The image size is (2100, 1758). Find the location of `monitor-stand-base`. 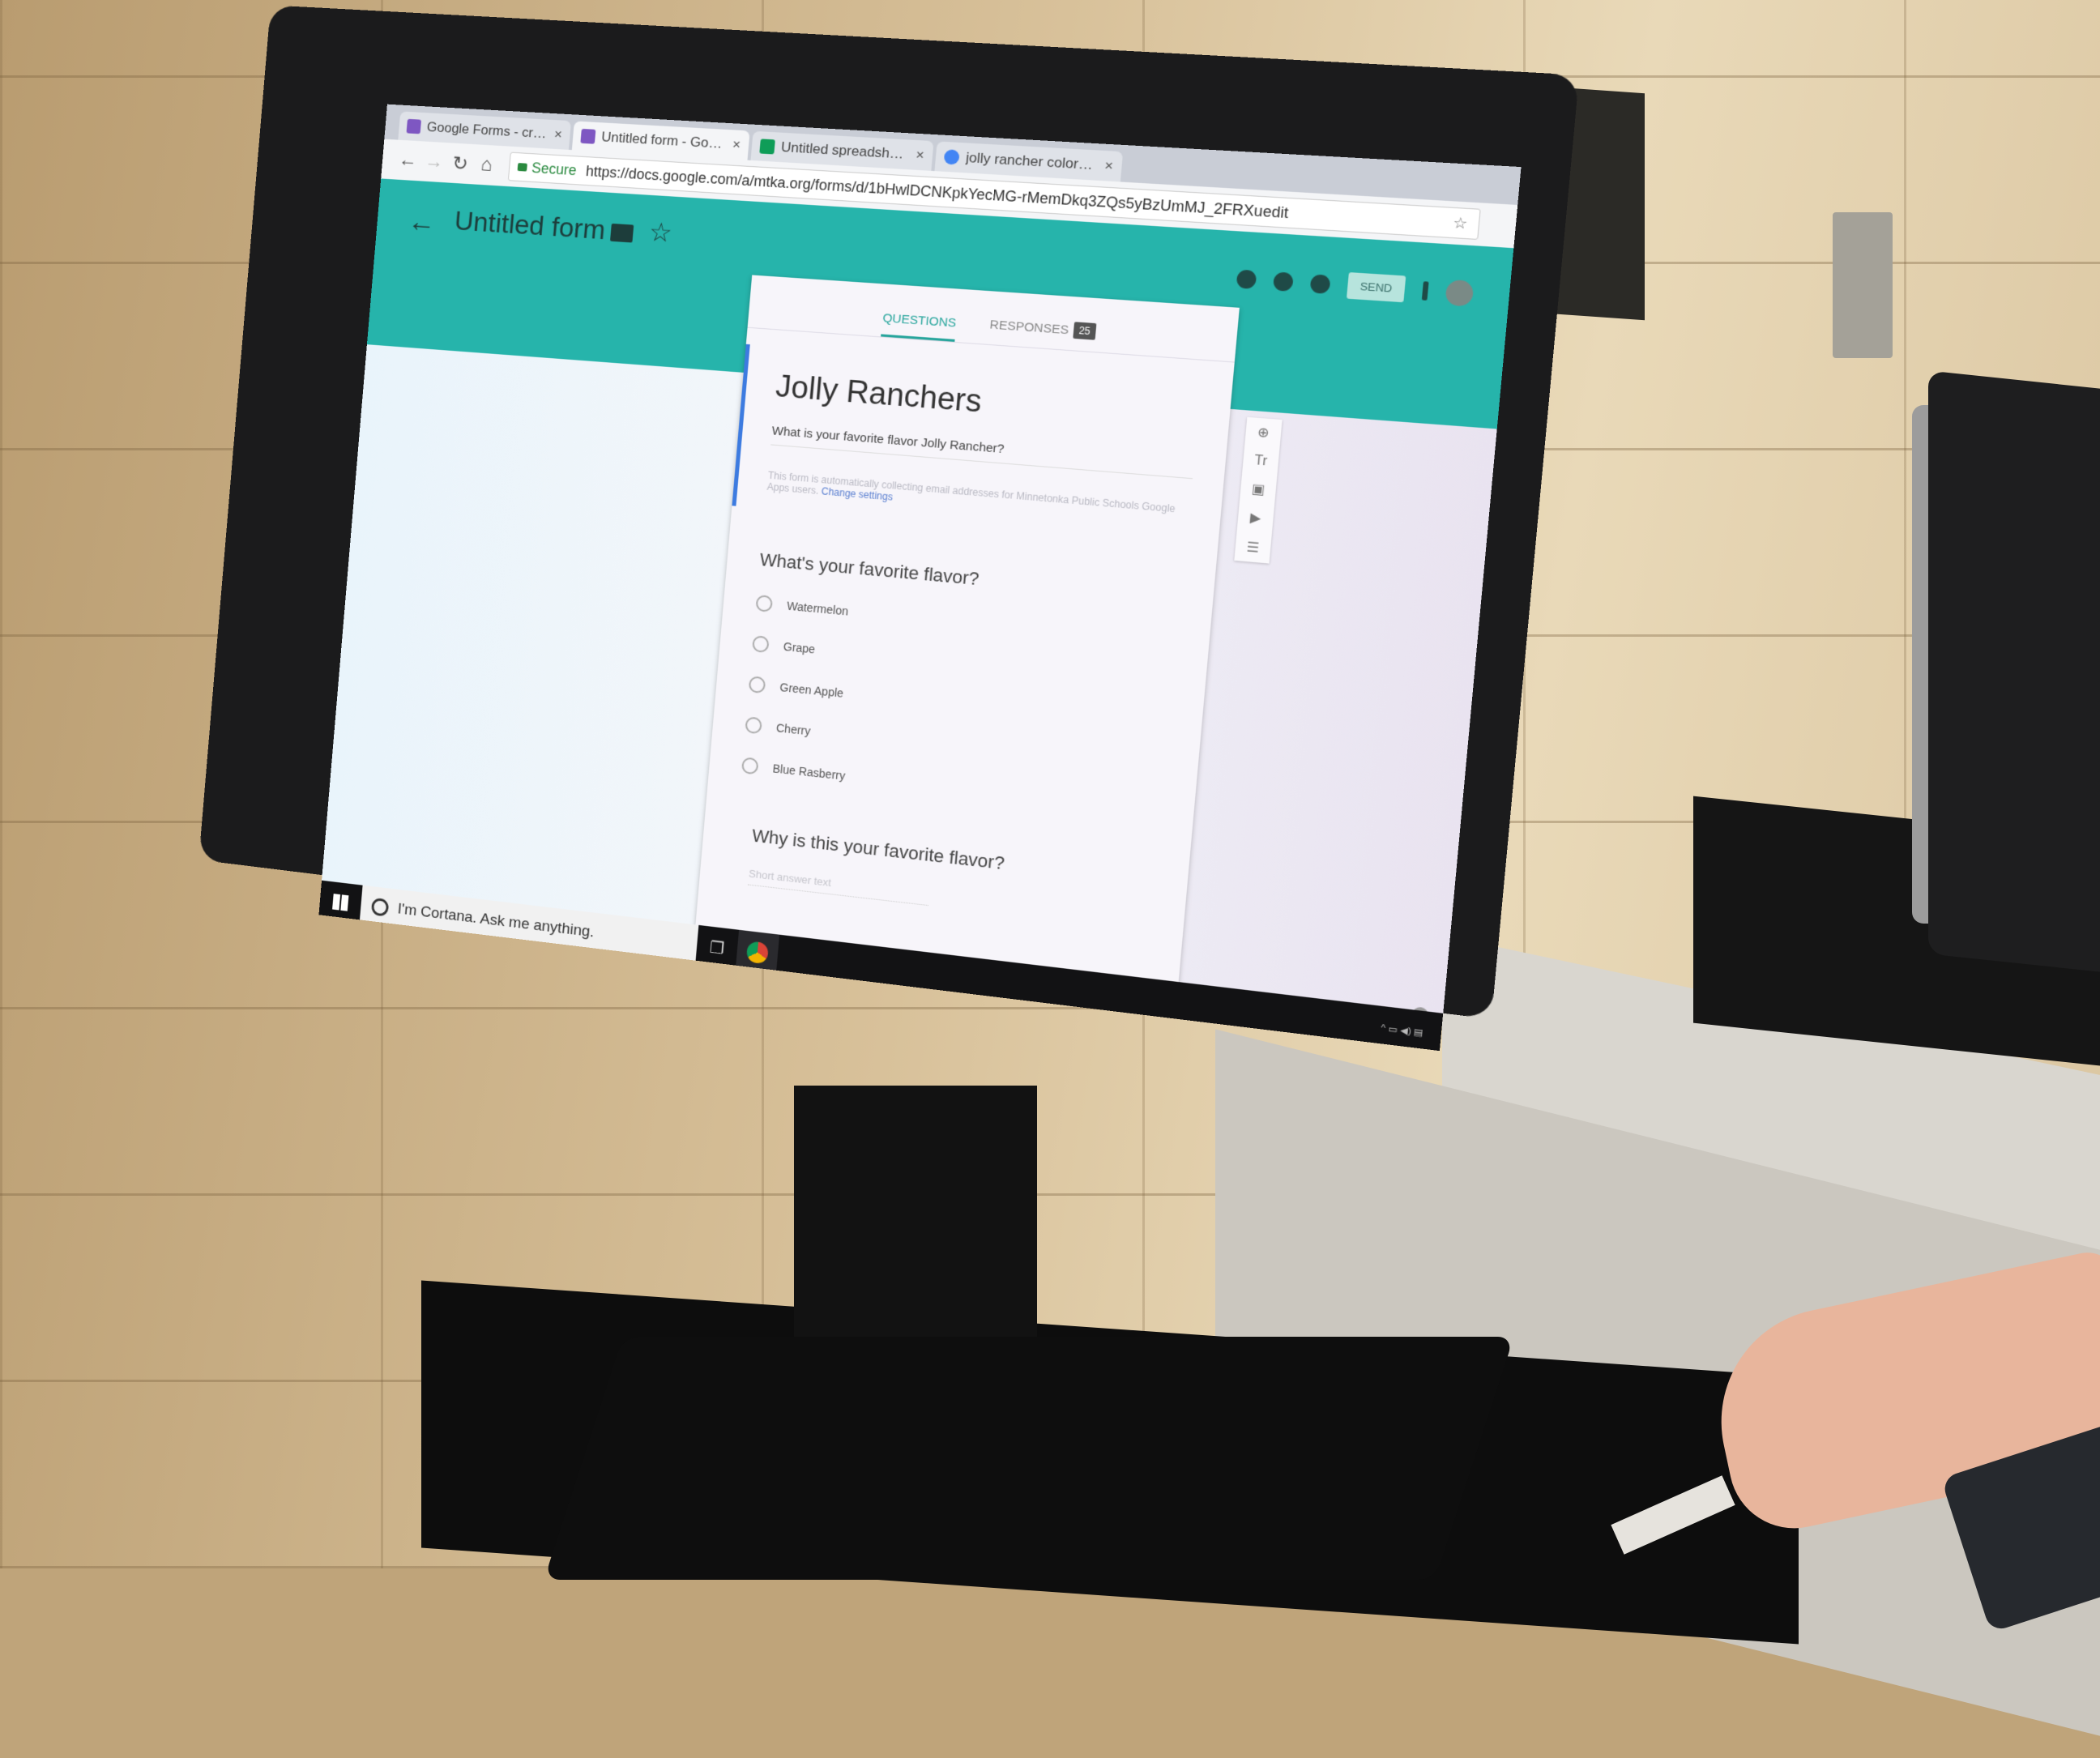

monitor-stand-base is located at coordinates (1029, 1458).